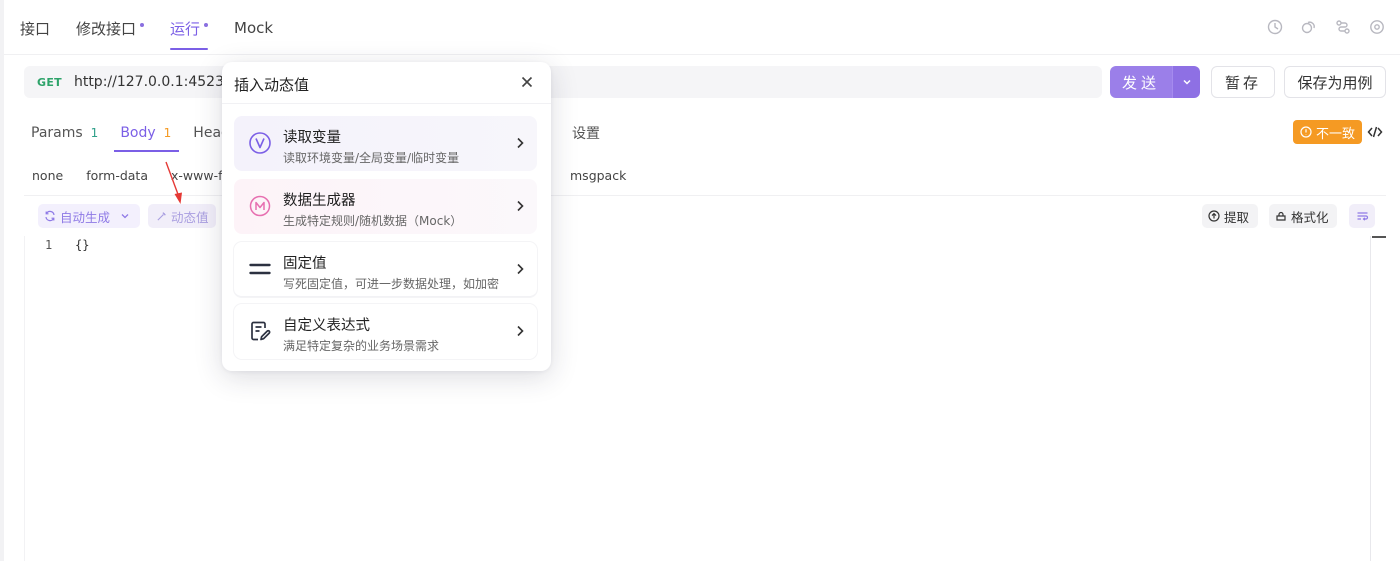 This screenshot has width=1400, height=561. I want to click on tab-mock-label: Mock, so click(254, 28).